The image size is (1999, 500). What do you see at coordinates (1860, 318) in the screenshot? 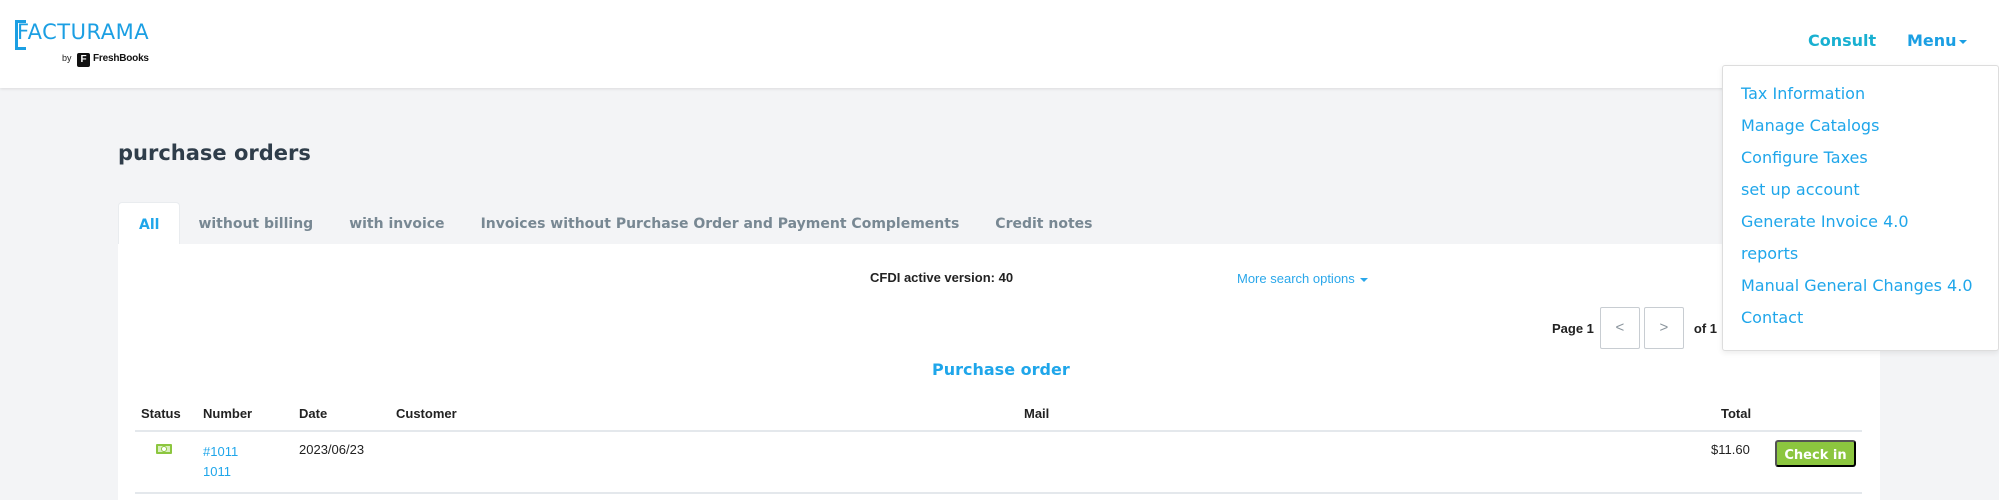
I see `menu-item-contact: Contact` at bounding box center [1860, 318].